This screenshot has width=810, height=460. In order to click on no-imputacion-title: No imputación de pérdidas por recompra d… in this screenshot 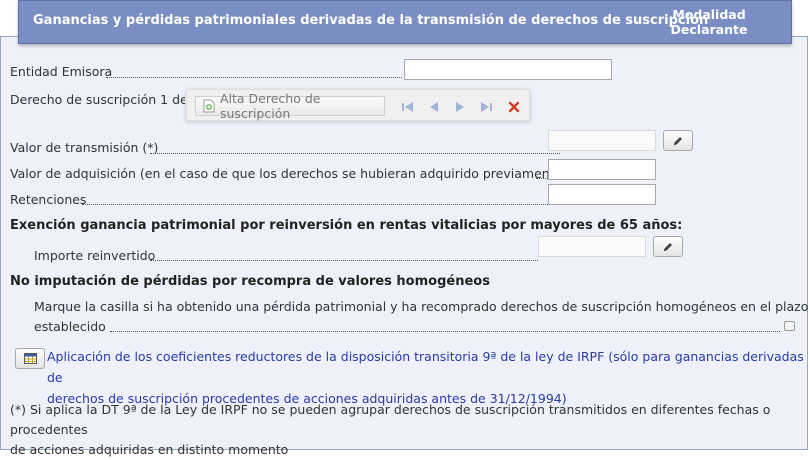, I will do `click(250, 281)`.